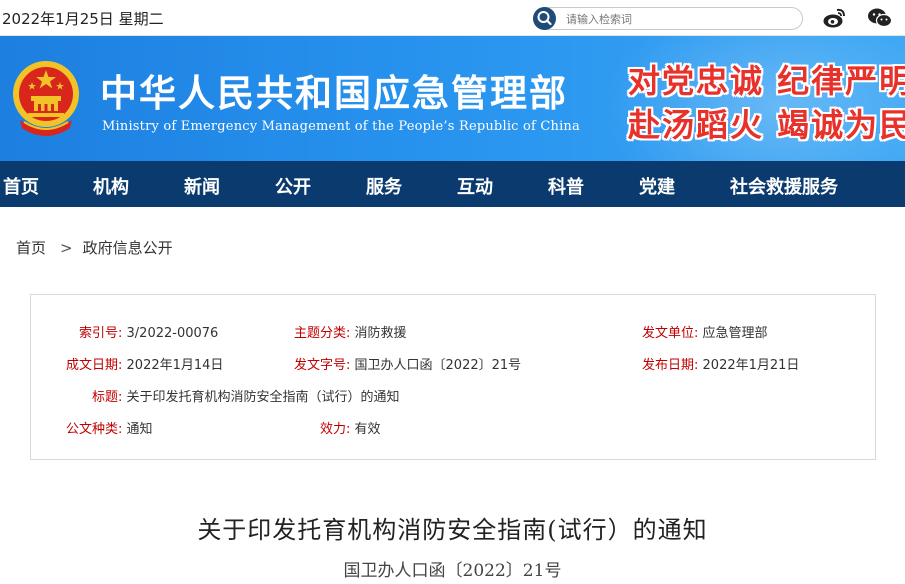  I want to click on current-date: 2022年1月25日 星期二, so click(83, 19).